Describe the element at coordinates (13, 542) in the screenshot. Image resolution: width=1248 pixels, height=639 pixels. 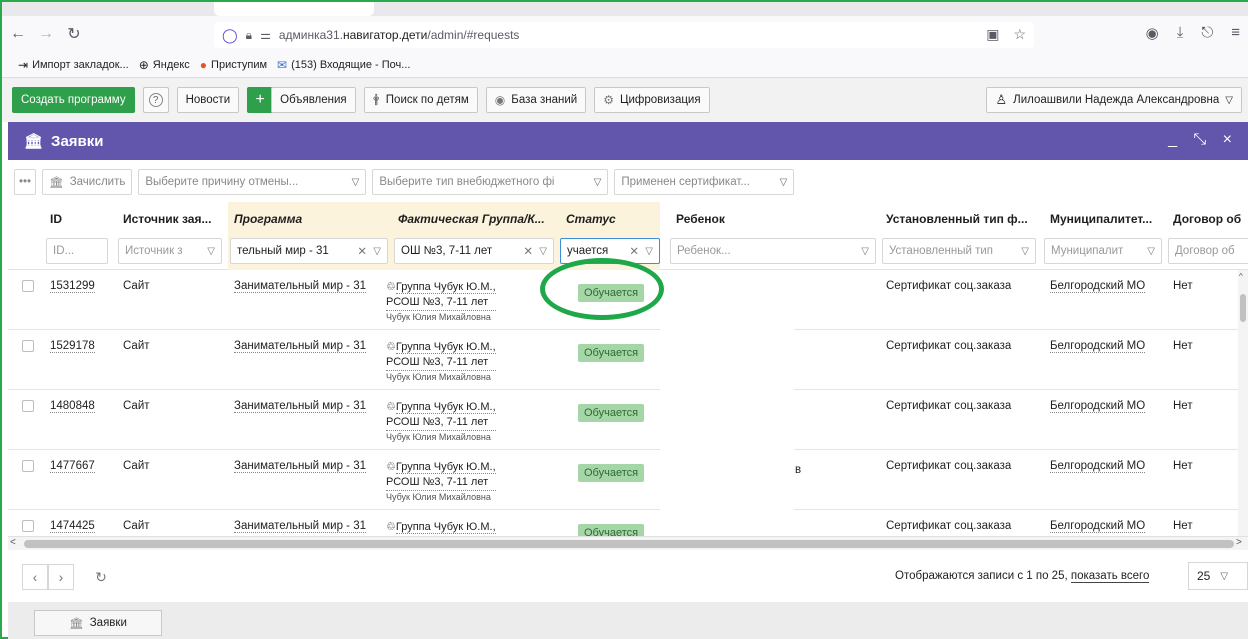
I see `scroll-left-icon: <` at that location.